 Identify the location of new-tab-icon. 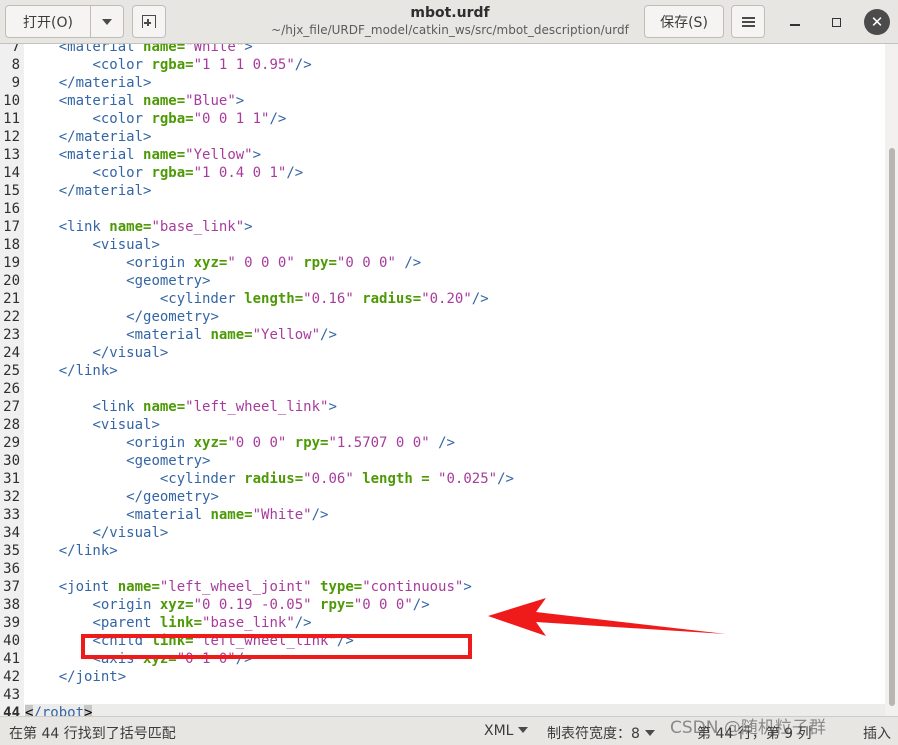
(149, 21).